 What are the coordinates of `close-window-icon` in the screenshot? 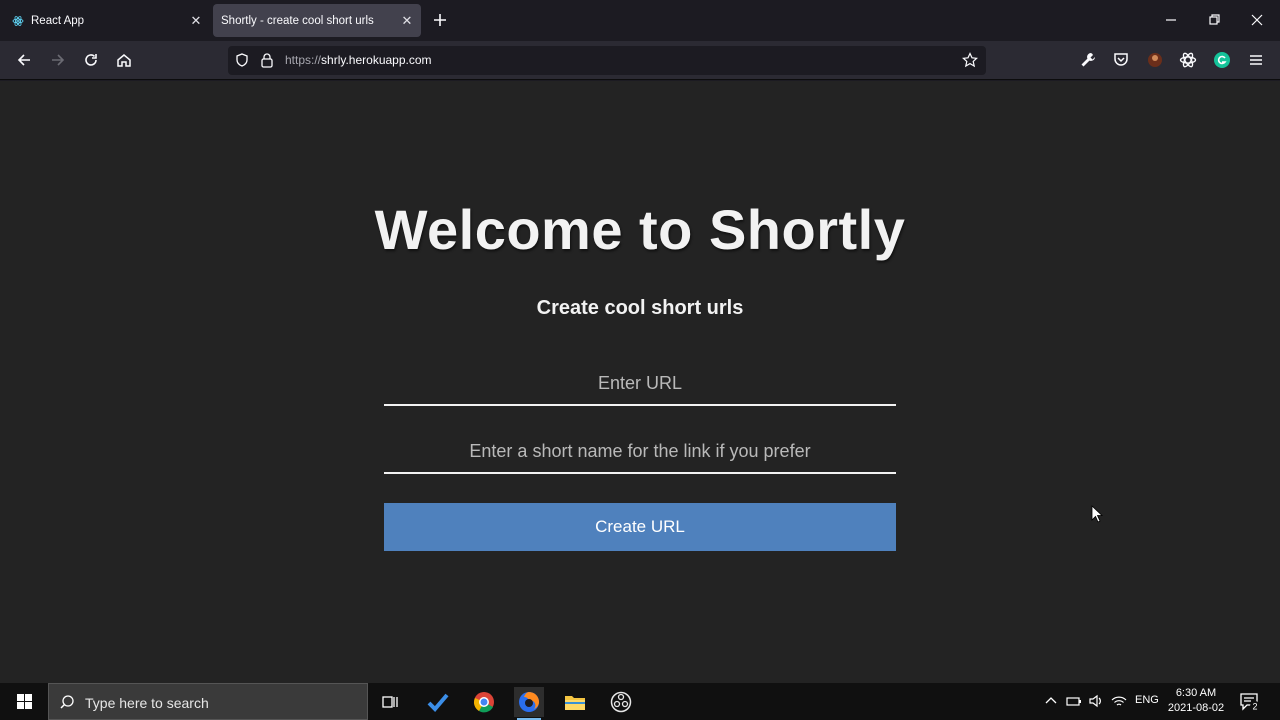 It's located at (1257, 20).